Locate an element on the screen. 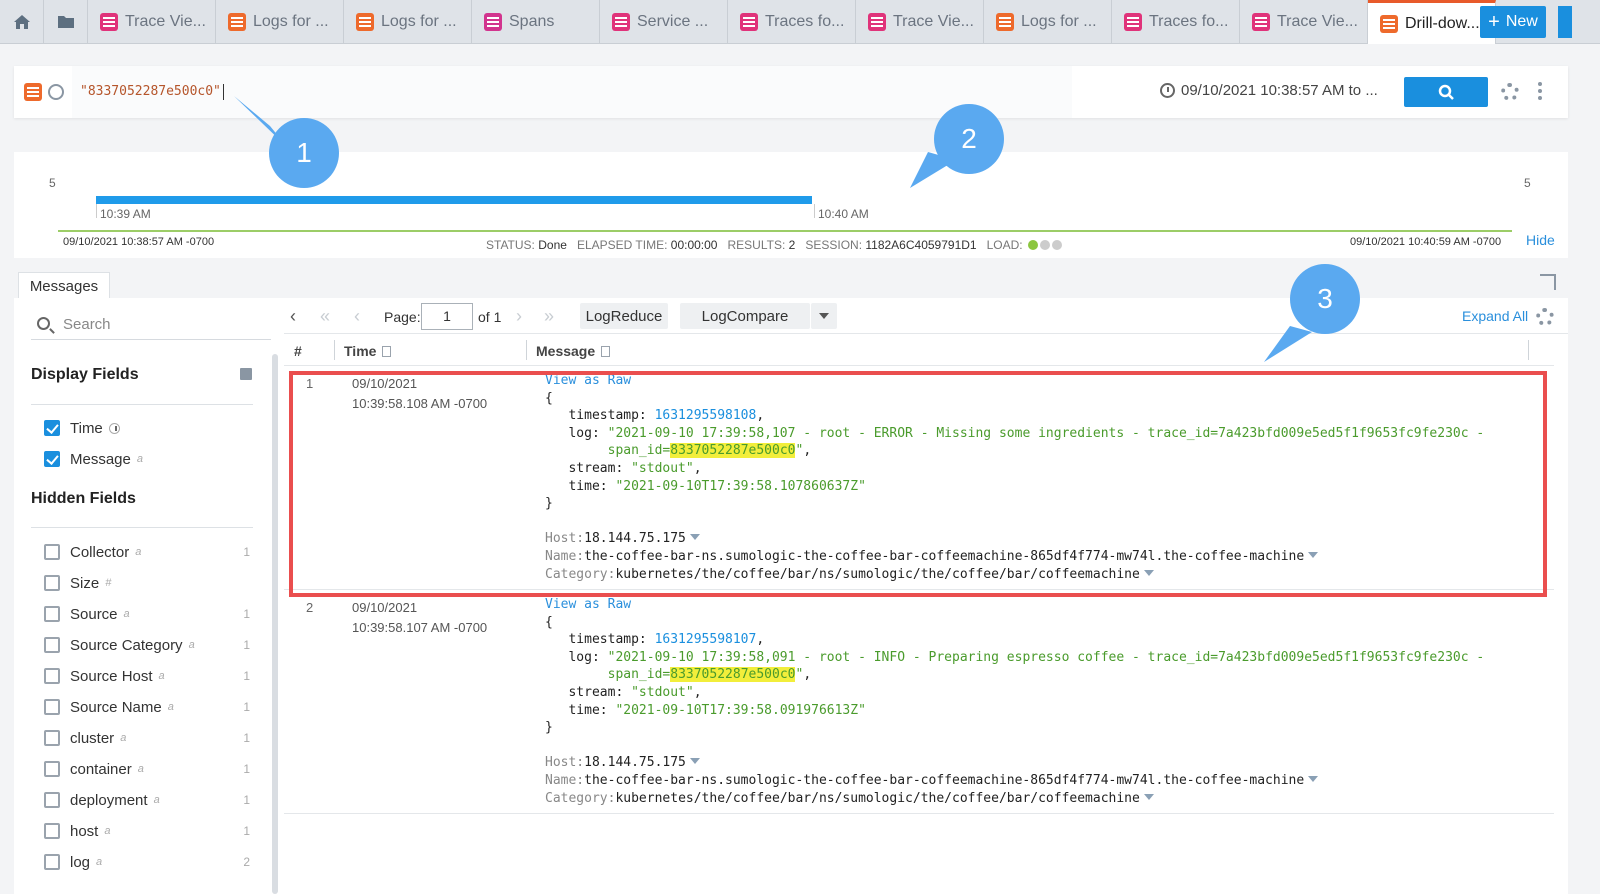 Image resolution: width=1600 pixels, height=894 pixels. callout-2: 2 is located at coordinates (969, 139).